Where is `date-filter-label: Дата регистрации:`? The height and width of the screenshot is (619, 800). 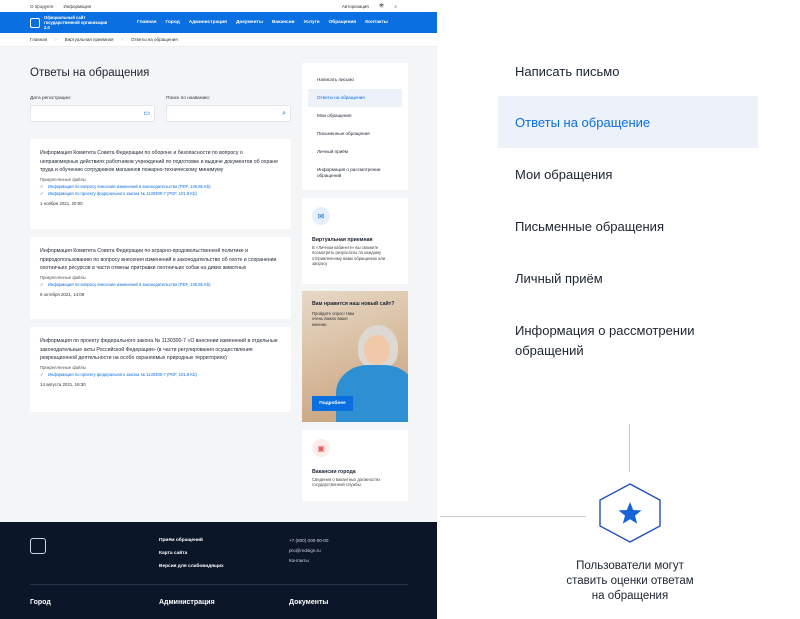
date-filter-label: Дата регистрации: is located at coordinates (51, 98).